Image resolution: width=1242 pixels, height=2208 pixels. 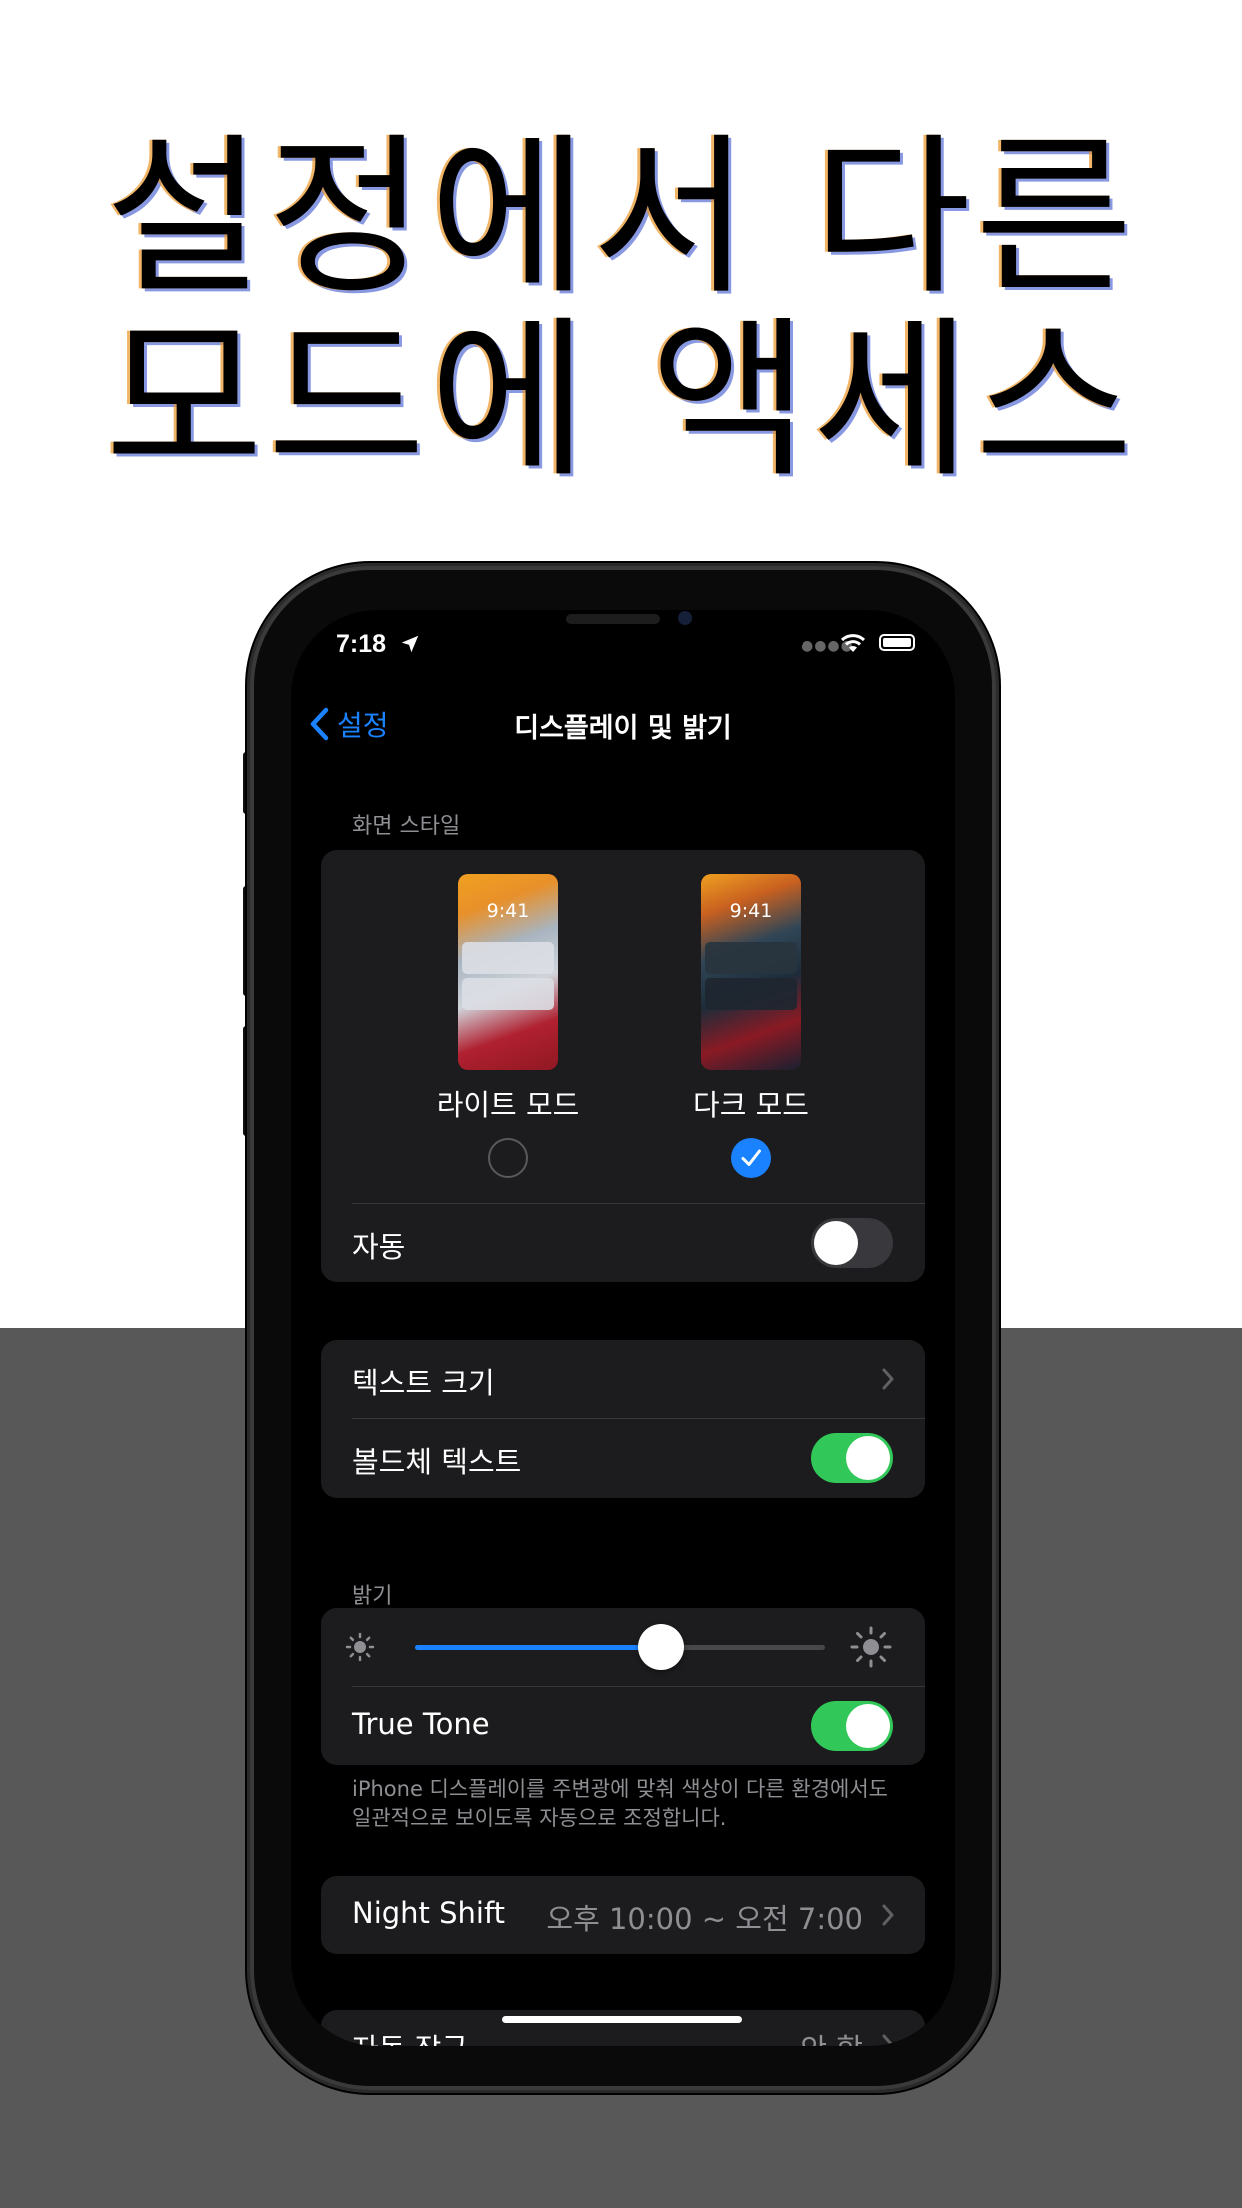 I want to click on headline-line-2: 모드에 액세스, so click(x=621, y=400).